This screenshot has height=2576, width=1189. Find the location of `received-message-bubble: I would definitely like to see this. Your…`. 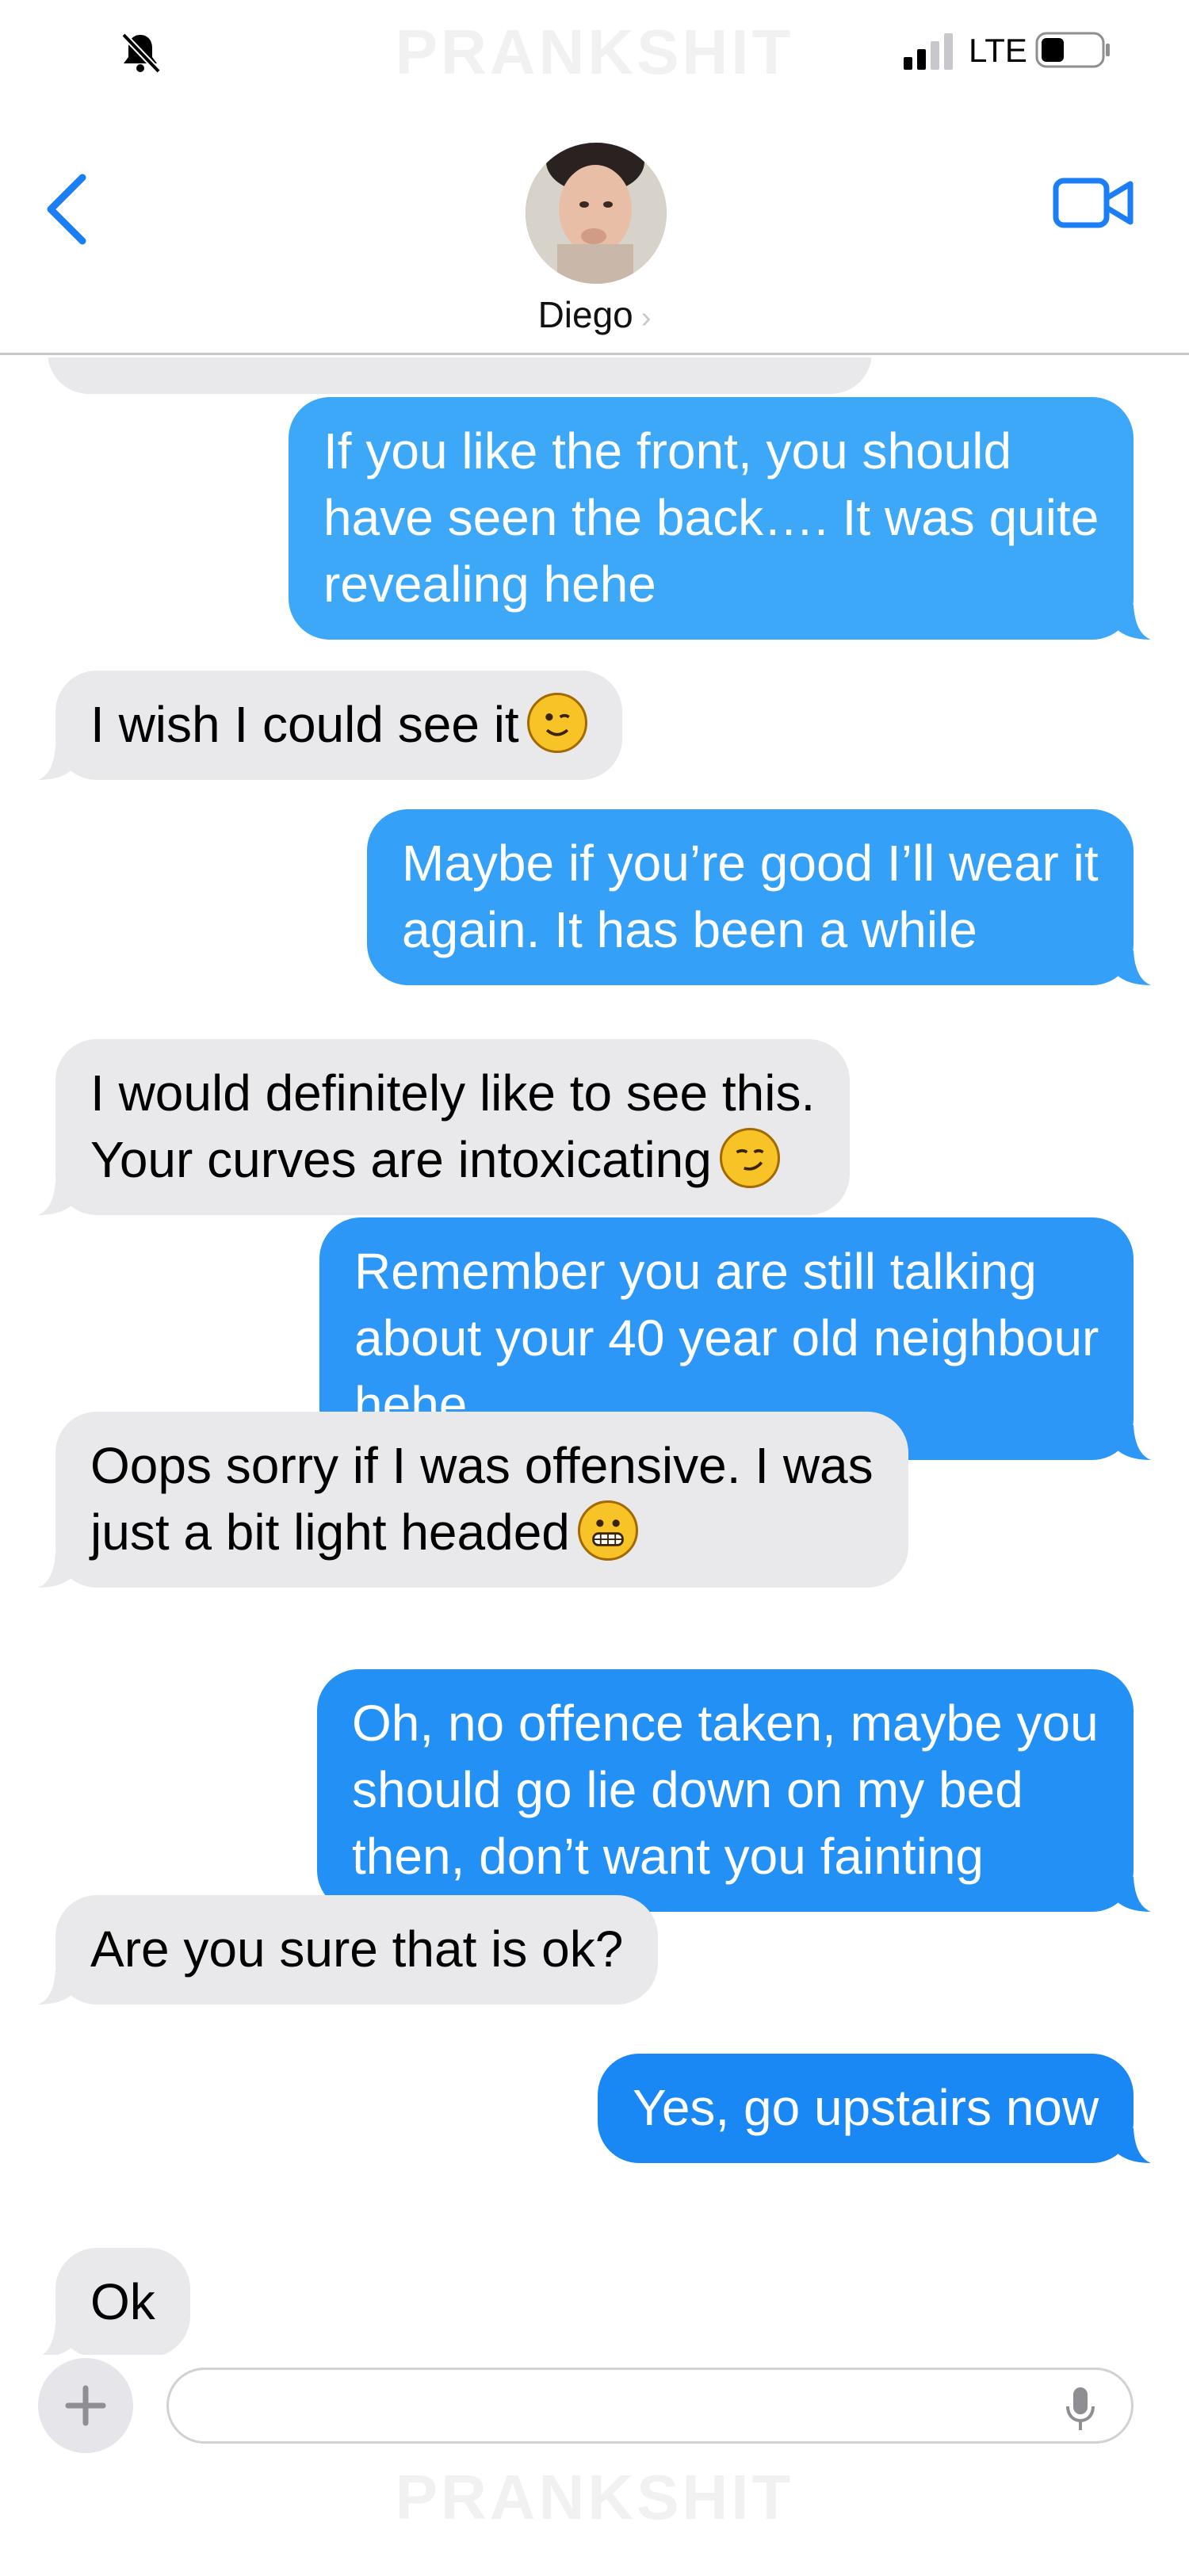

received-message-bubble: I would definitely like to see this. Your… is located at coordinates (444, 1127).